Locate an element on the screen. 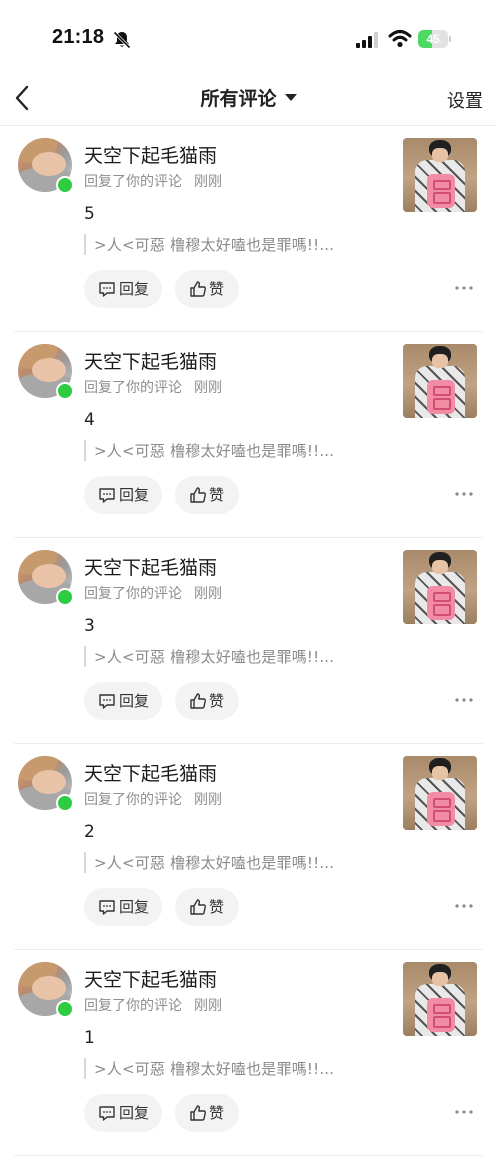 The image size is (497, 1156). battery-level-text: 45 is located at coordinates (433, 39).